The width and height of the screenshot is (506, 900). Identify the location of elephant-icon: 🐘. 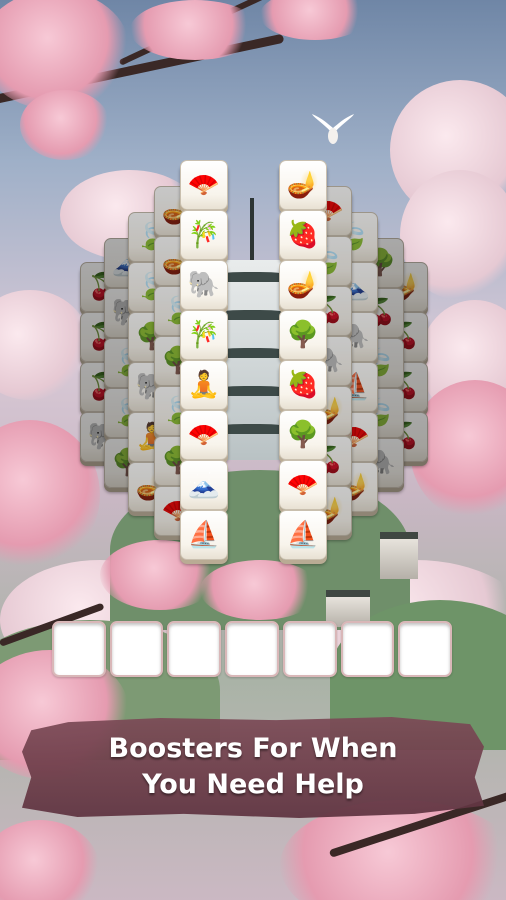
(204, 285).